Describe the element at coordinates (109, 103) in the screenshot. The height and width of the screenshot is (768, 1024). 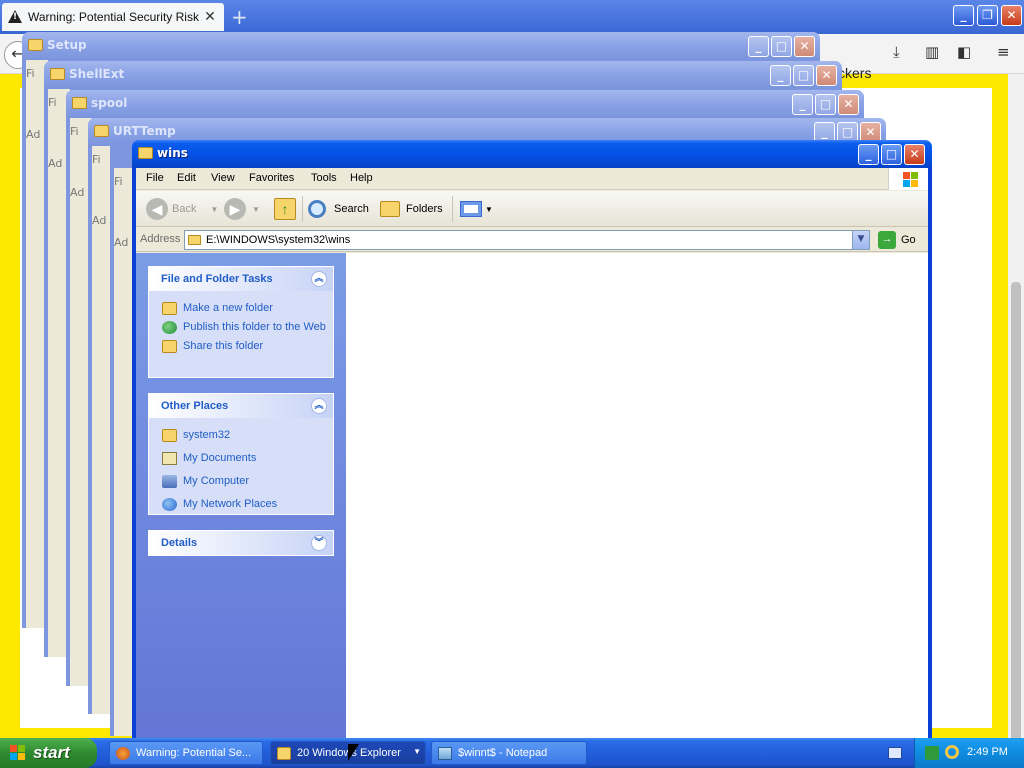
I see `window-title: spool` at that location.